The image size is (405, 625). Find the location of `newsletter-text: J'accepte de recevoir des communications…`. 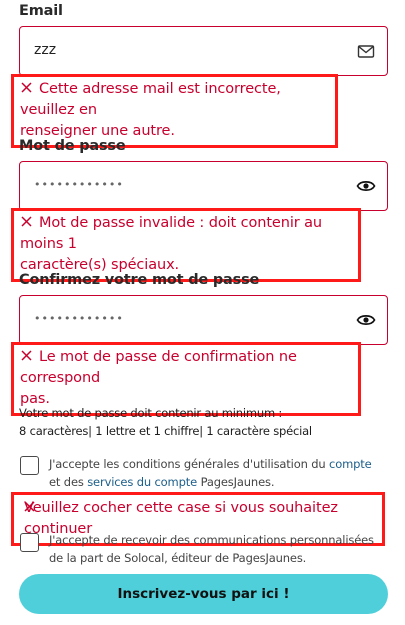

newsletter-text: J'accepte de recevoir des communications… is located at coordinates (219, 549).